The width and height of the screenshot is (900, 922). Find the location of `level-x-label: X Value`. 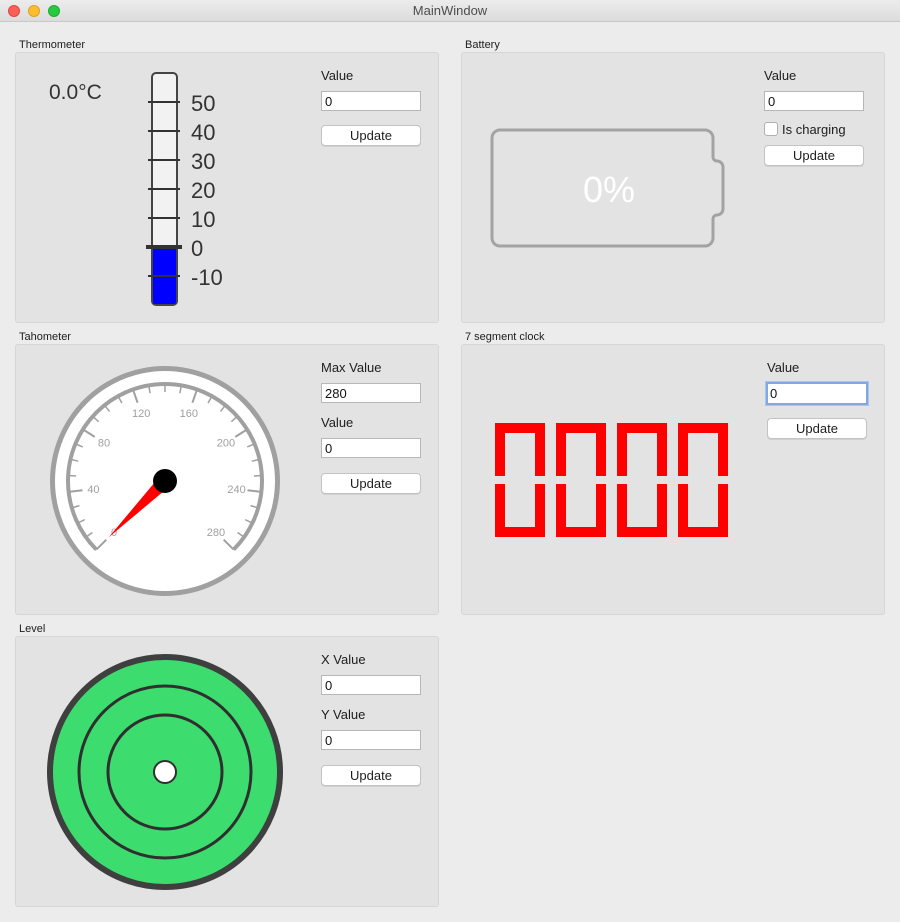

level-x-label: X Value is located at coordinates (343, 659).